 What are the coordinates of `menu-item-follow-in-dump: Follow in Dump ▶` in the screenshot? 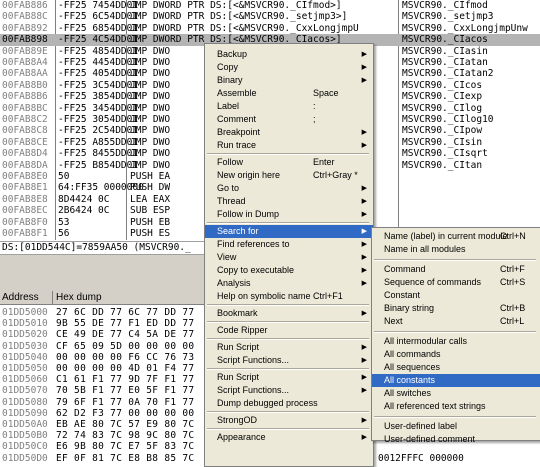 It's located at (289, 214).